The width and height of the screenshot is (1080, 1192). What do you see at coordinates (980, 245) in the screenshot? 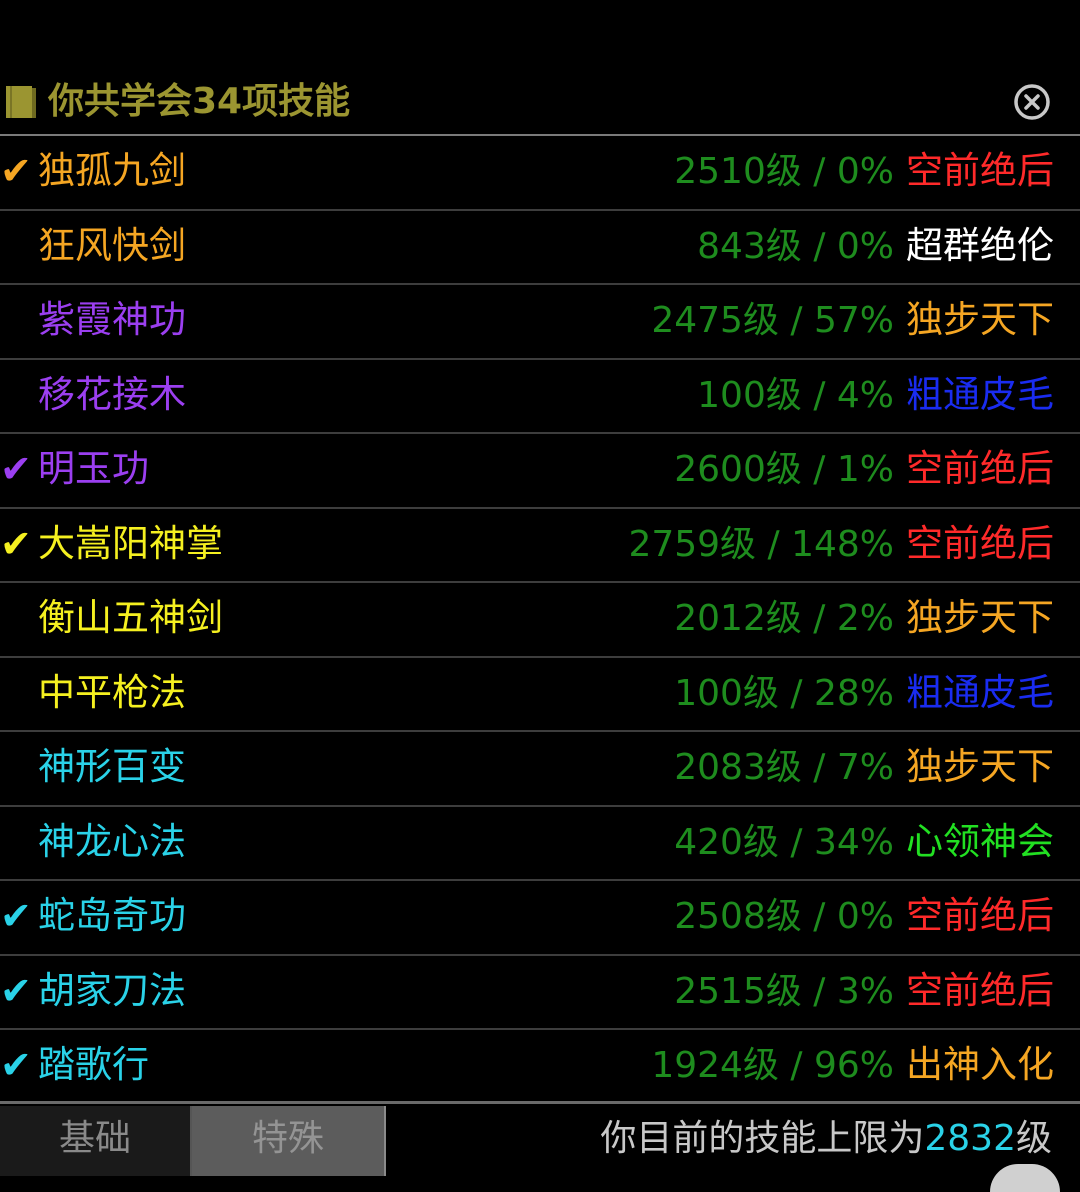
I see `skill-rank: 超群绝伦` at bounding box center [980, 245].